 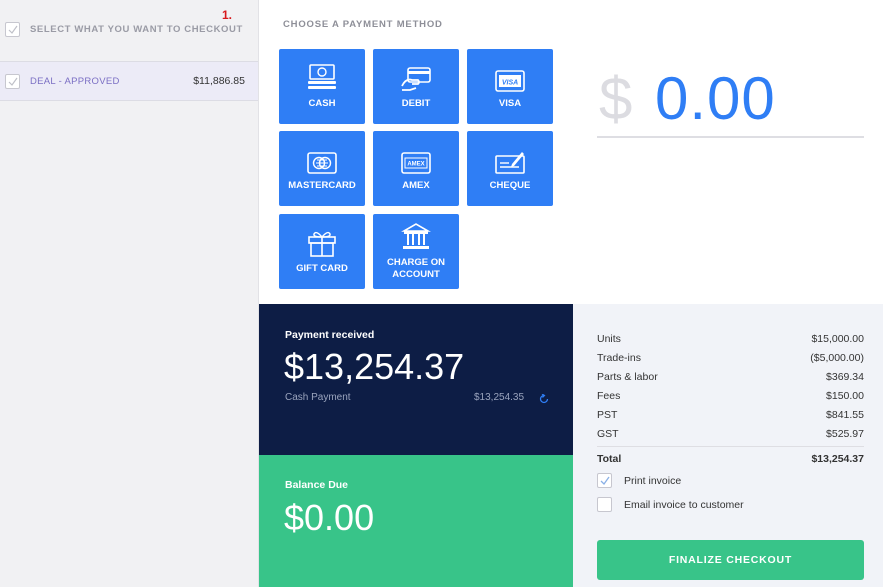 I want to click on visa-button: VISA VISA, so click(x=510, y=86).